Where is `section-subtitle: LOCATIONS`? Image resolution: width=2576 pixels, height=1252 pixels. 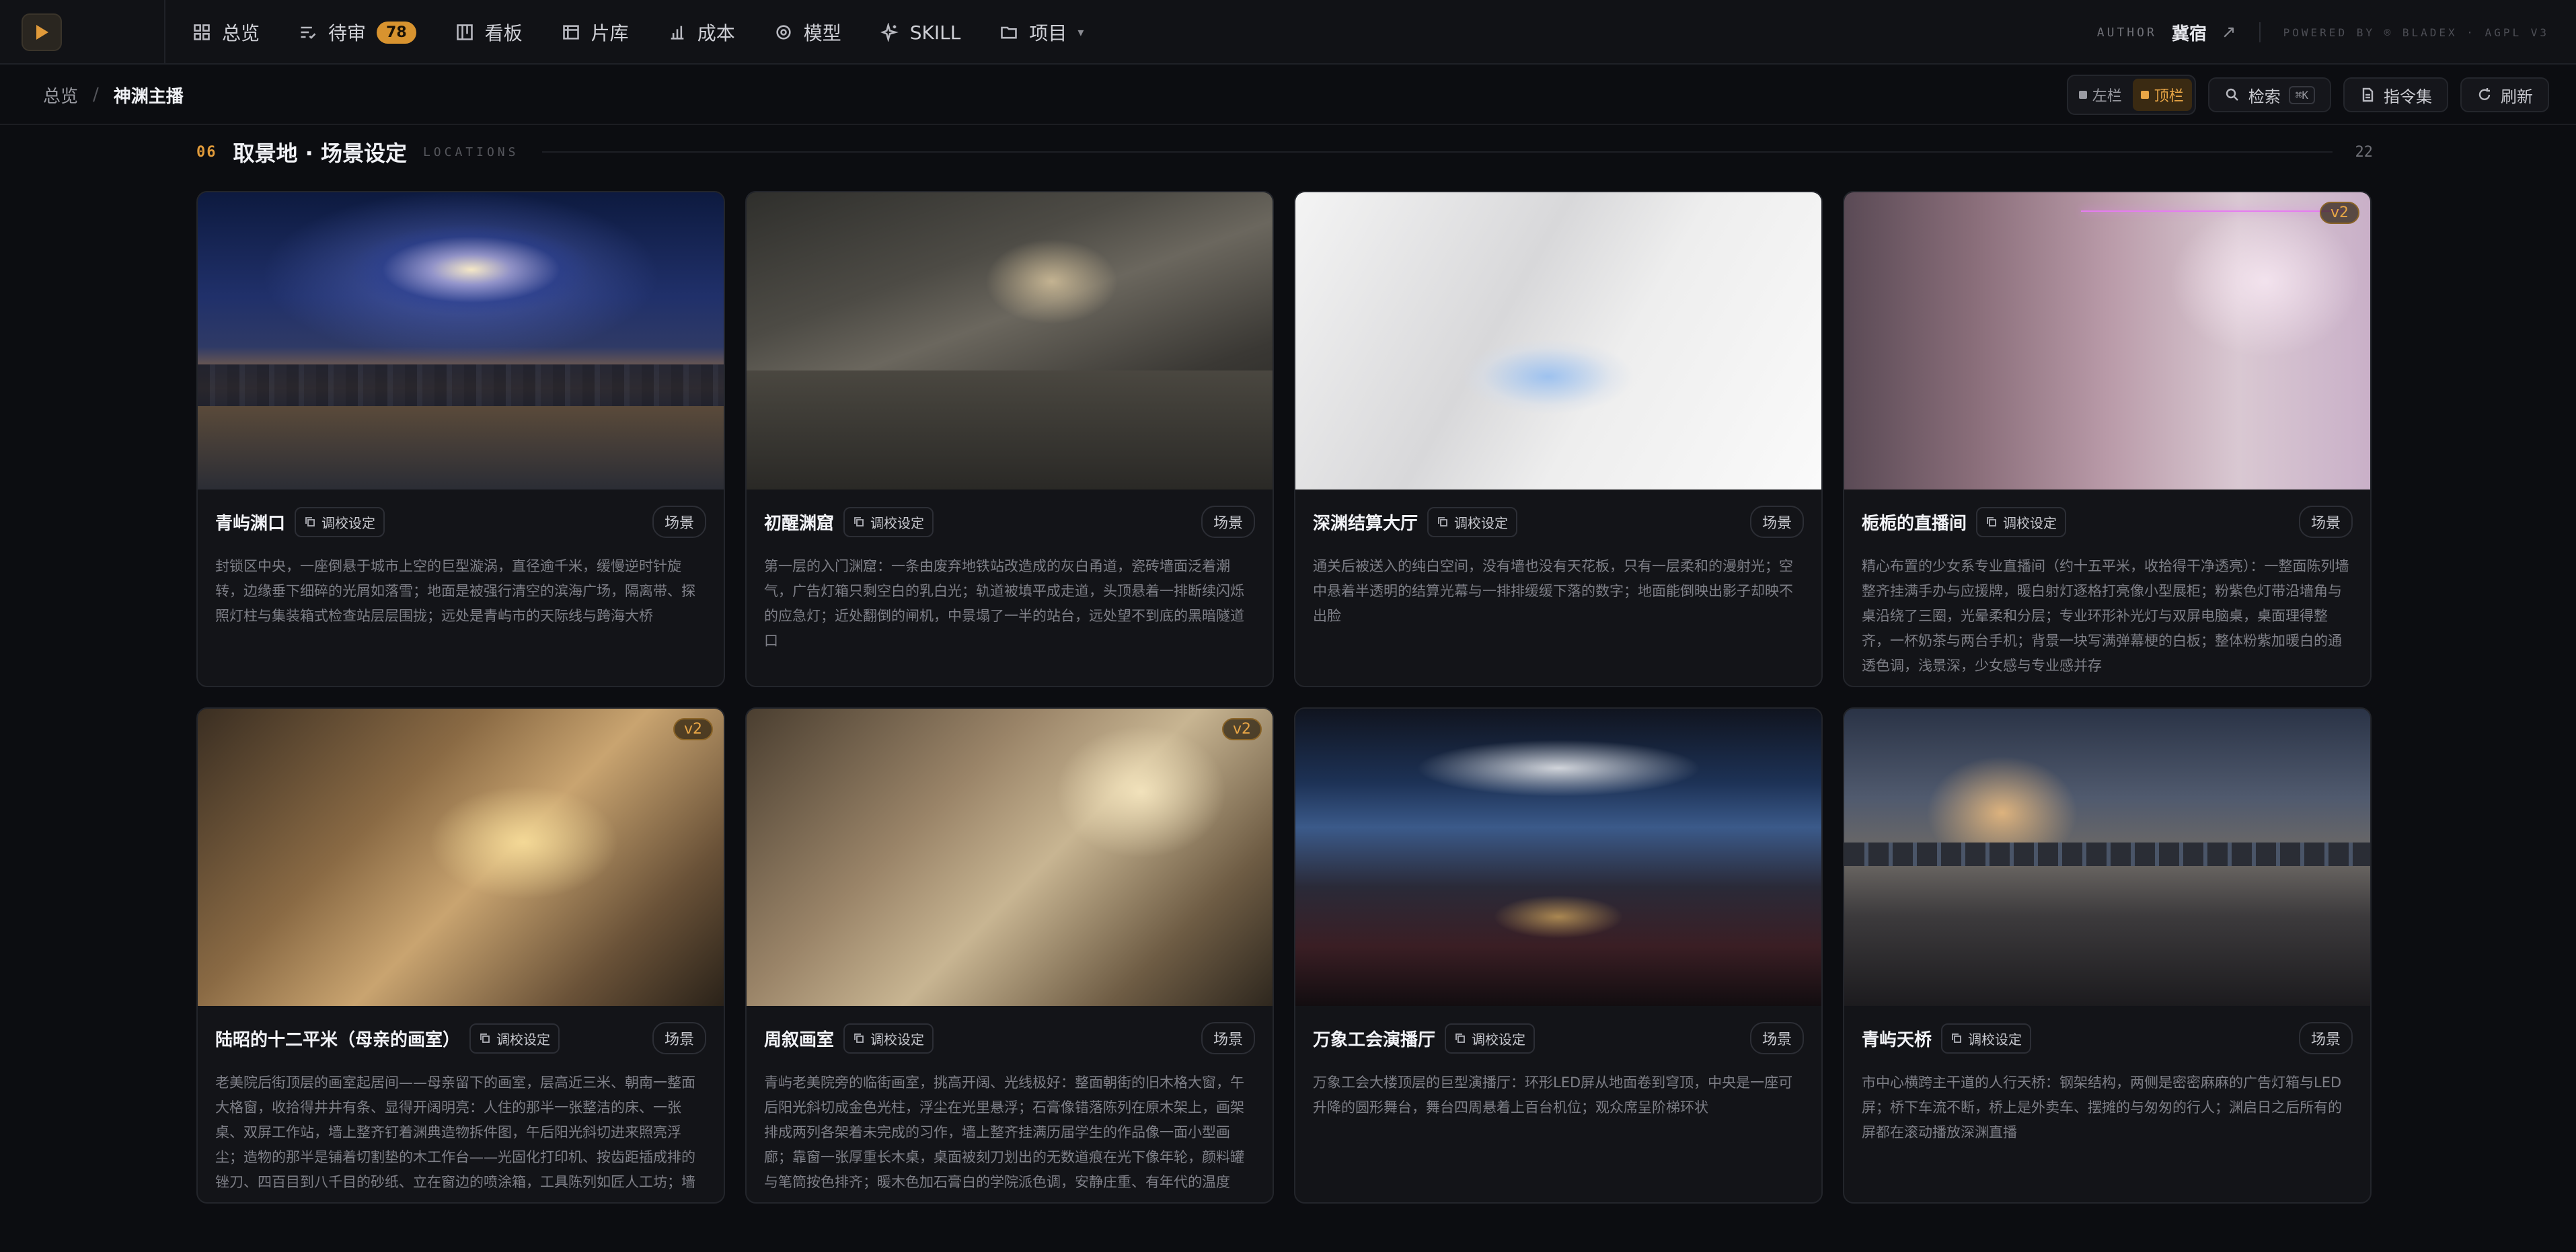
section-subtitle: LOCATIONS is located at coordinates (470, 152).